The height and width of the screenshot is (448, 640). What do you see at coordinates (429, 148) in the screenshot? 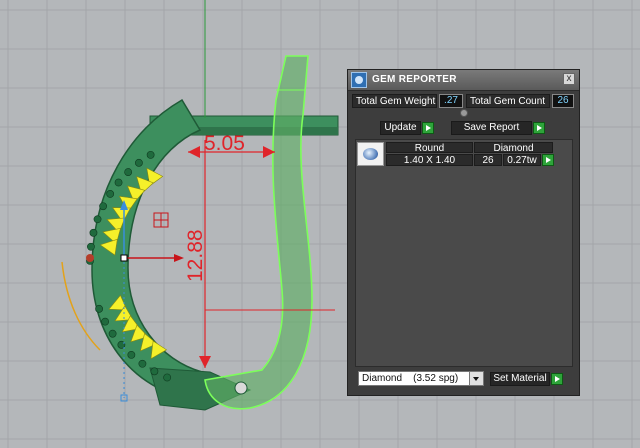
I see `column-header-shape: Round` at bounding box center [429, 148].